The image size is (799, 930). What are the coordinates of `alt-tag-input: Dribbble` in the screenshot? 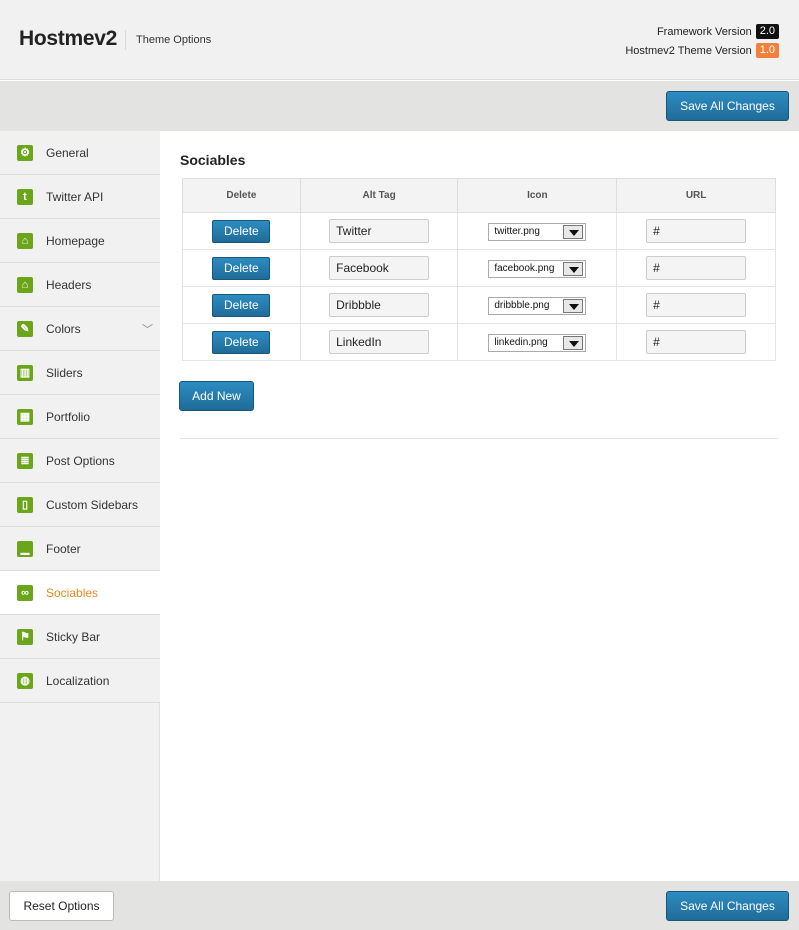 It's located at (379, 305).